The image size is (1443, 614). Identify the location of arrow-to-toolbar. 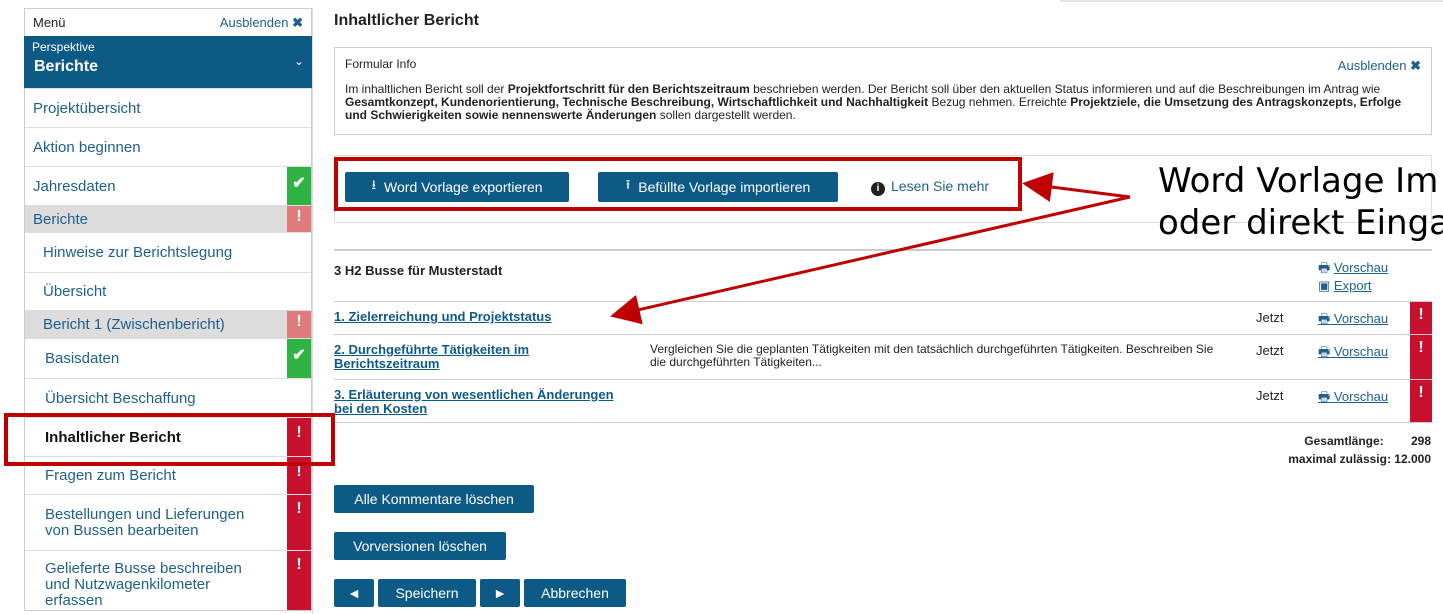
(1076, 187).